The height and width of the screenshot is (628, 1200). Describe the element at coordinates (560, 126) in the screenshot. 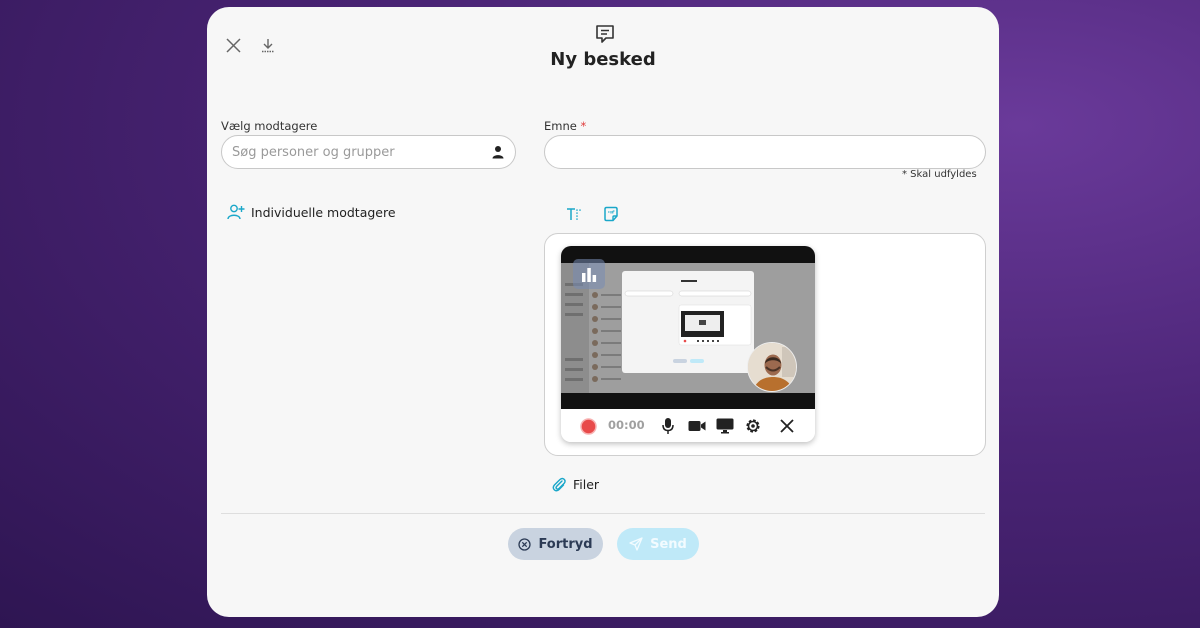

I see `subject-label-text: Emne` at that location.